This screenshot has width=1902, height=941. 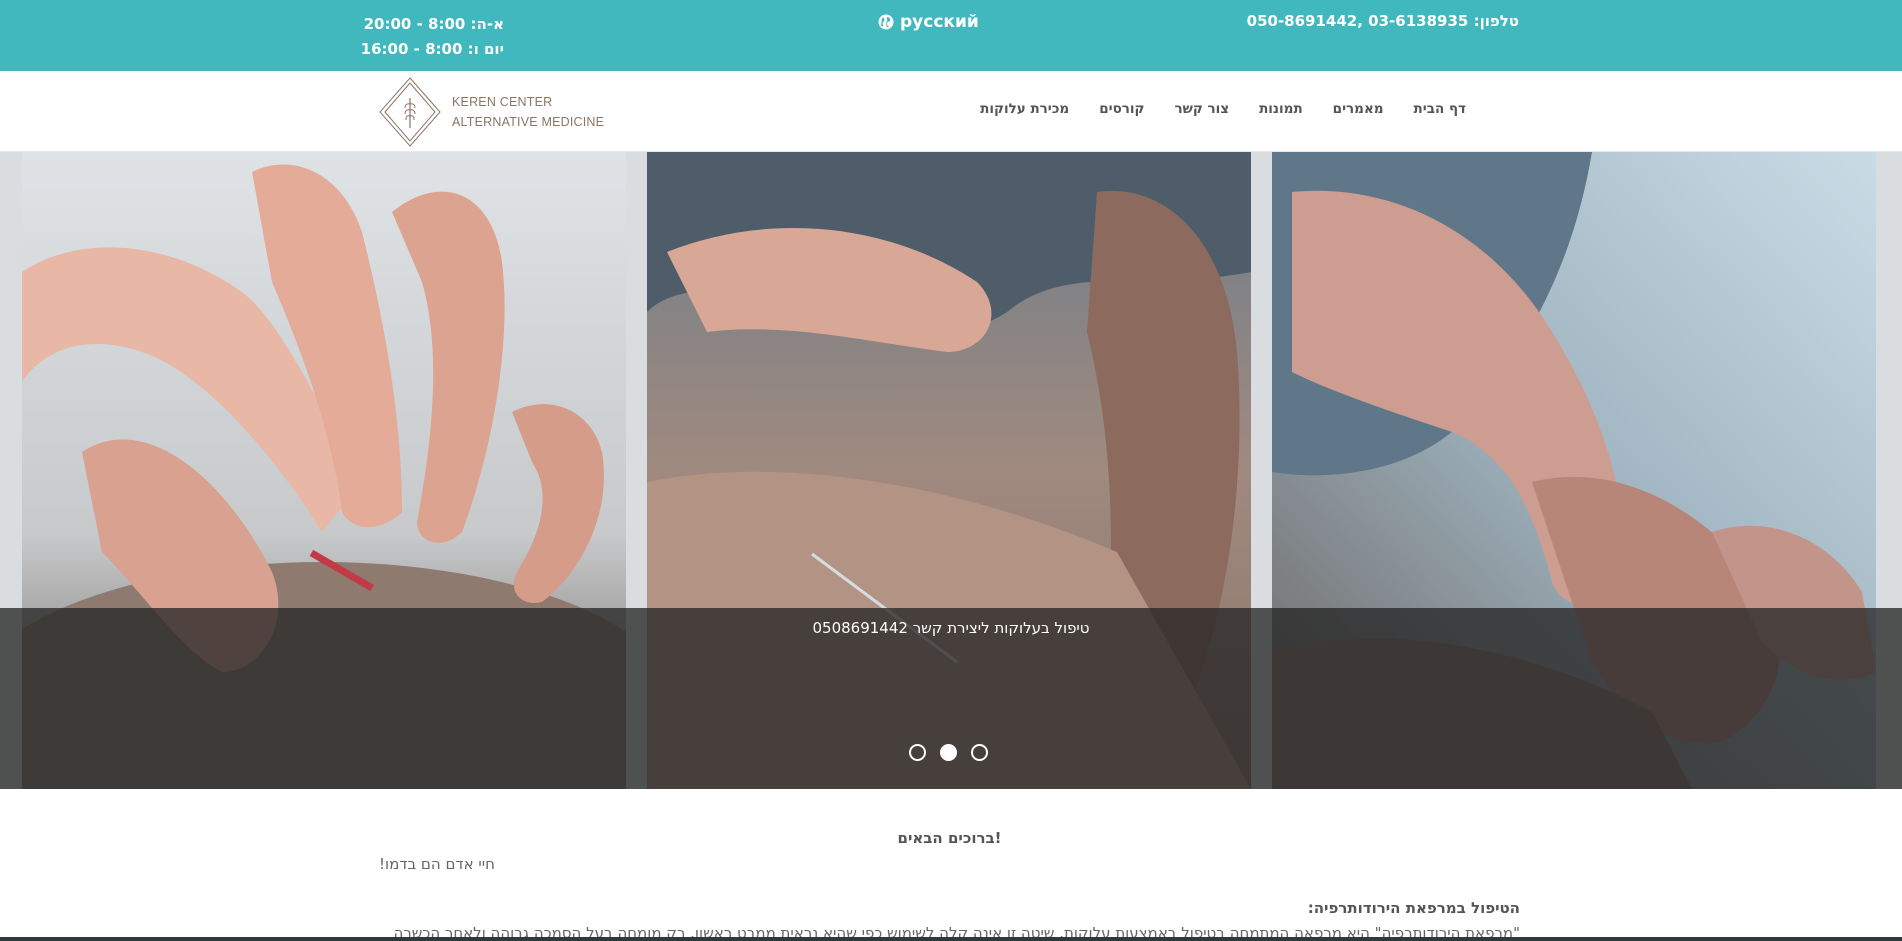 I want to click on welcome-heading: ברוכים הבאים!, so click(x=949, y=838).